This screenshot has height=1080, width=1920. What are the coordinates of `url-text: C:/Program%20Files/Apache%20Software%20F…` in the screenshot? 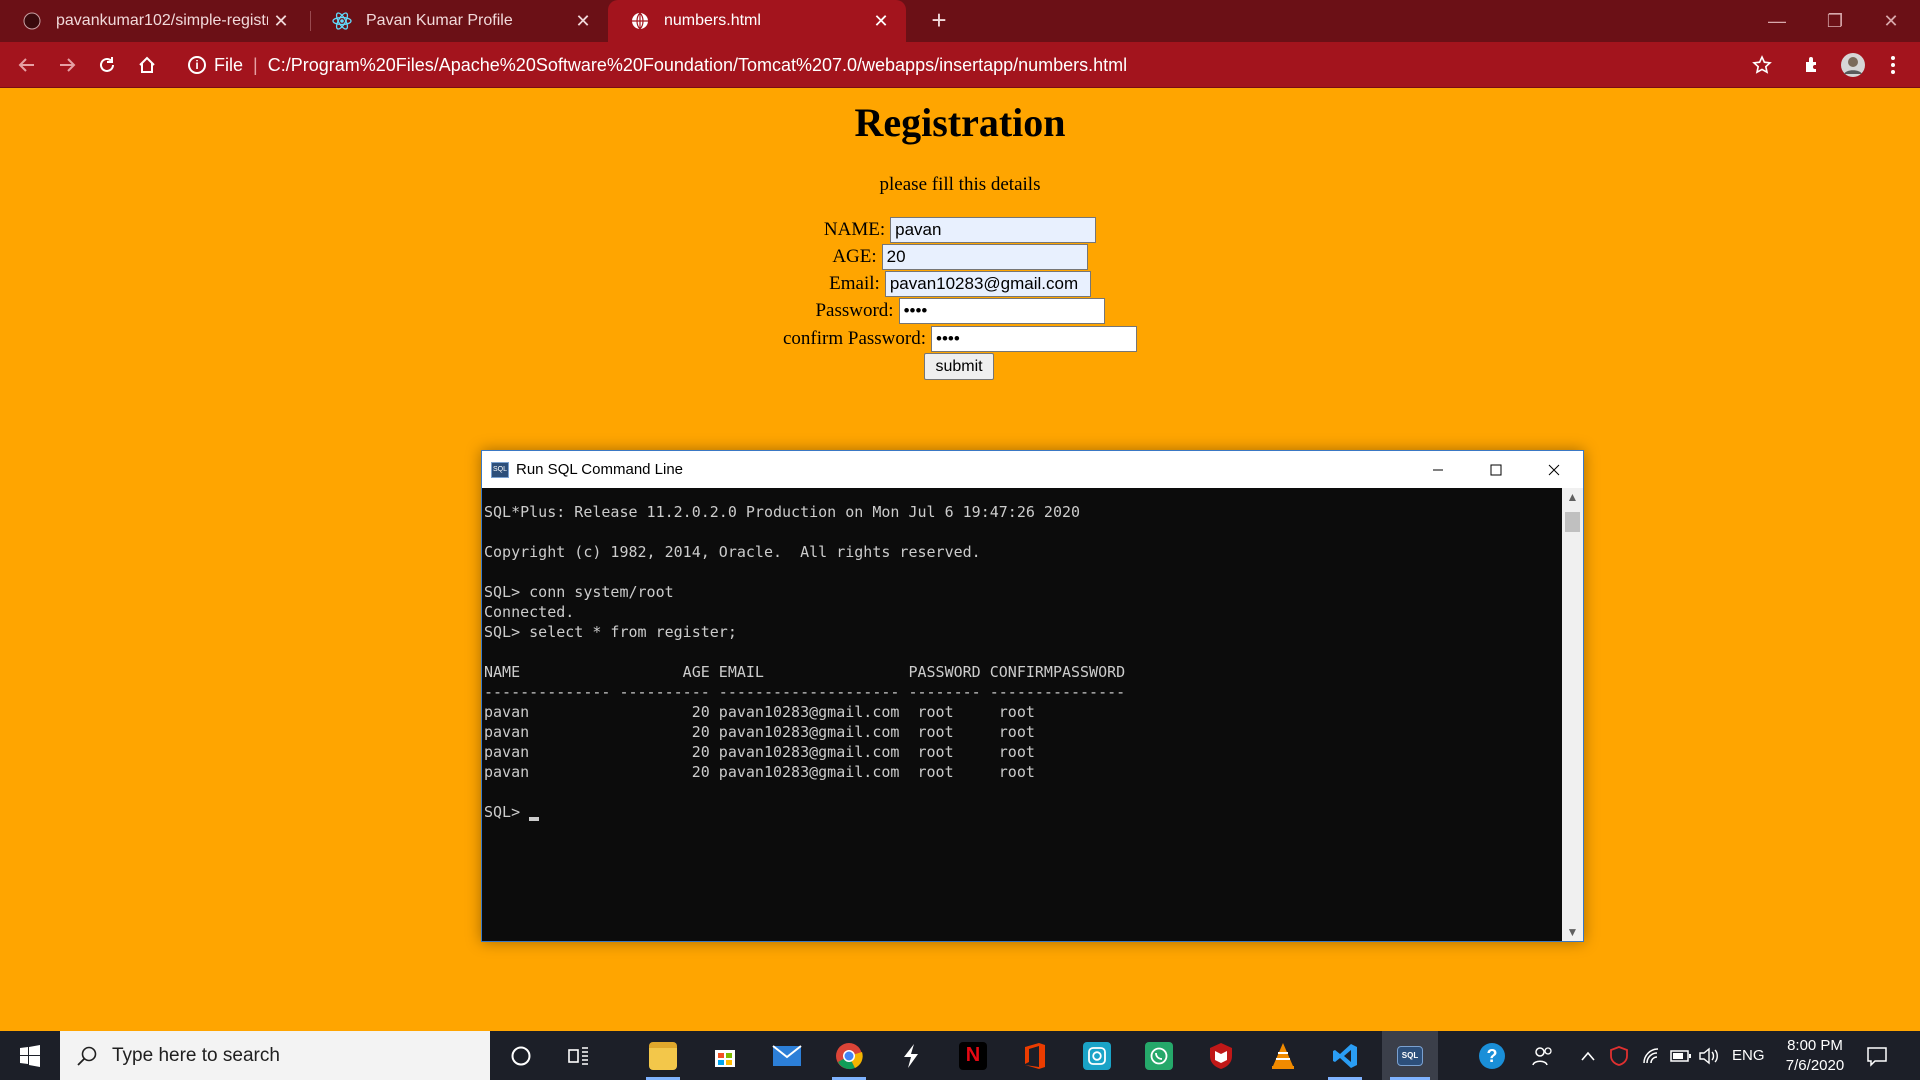 It's located at (697, 64).